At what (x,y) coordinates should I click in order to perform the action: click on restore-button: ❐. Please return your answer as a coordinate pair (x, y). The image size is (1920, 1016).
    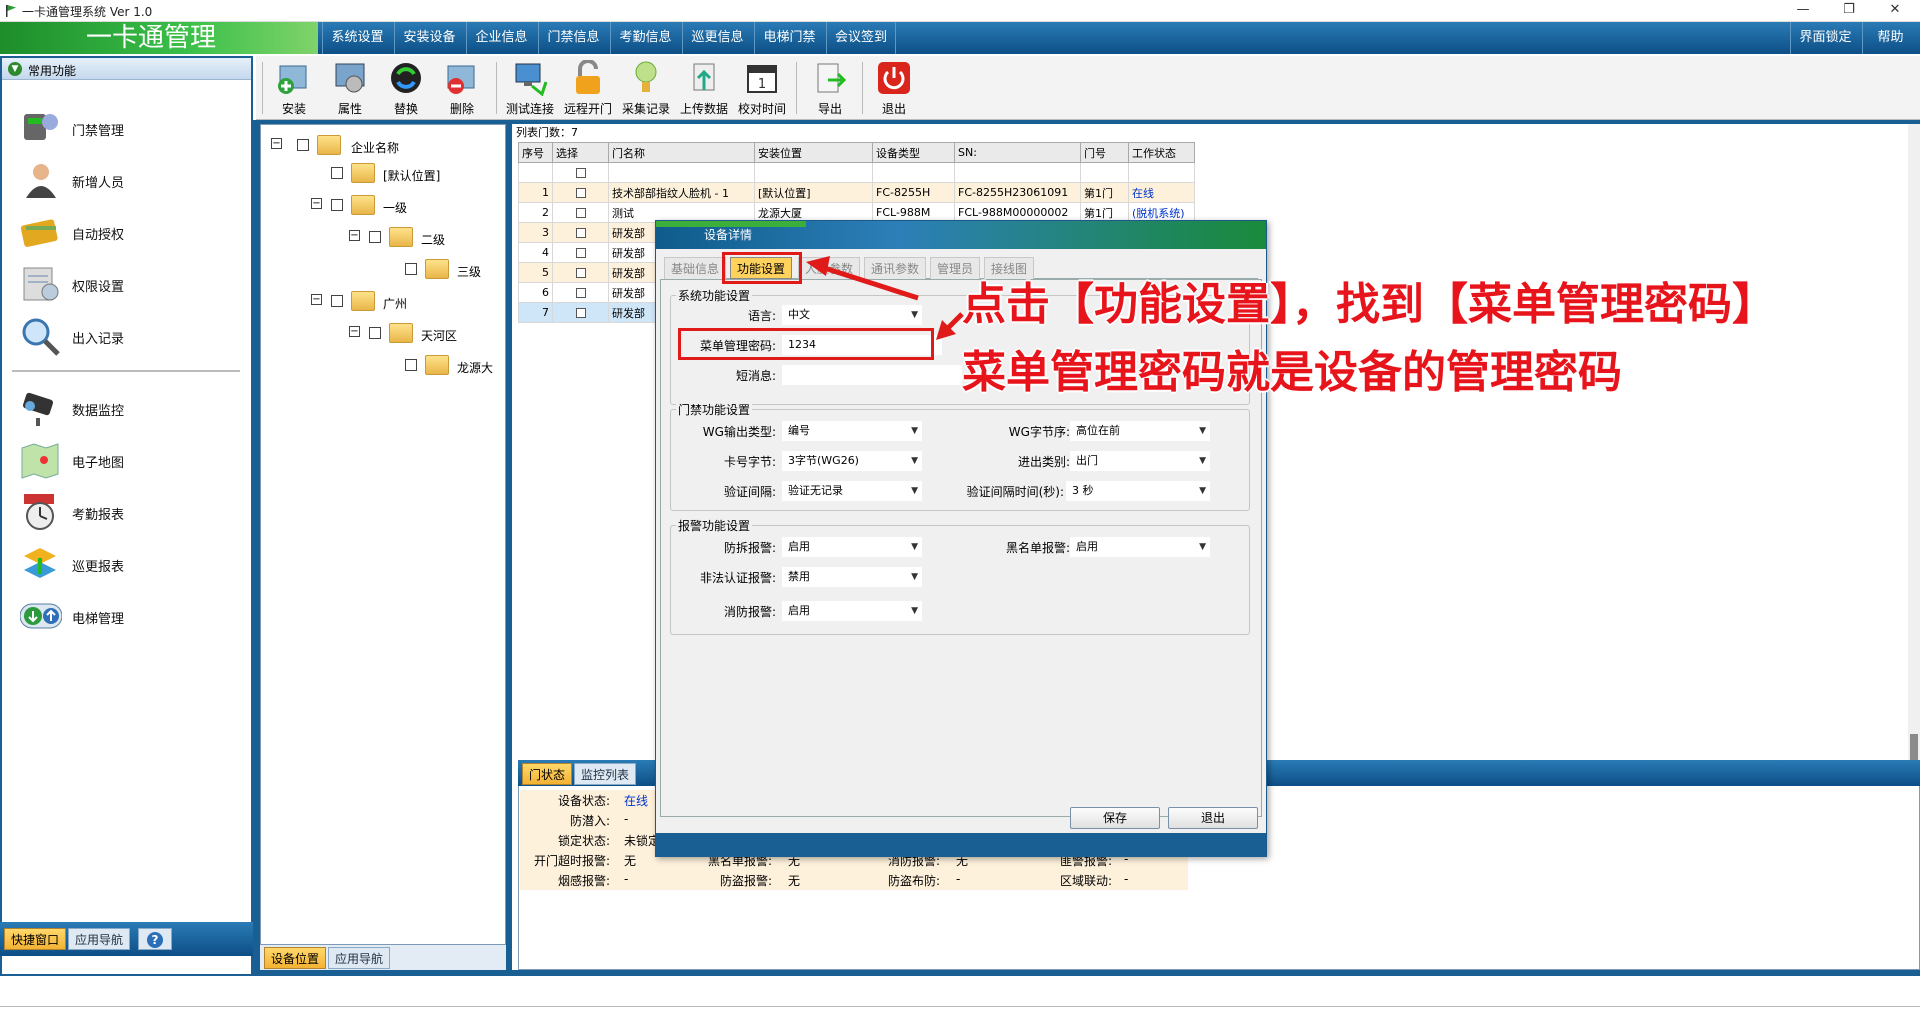
    Looking at the image, I should click on (1849, 11).